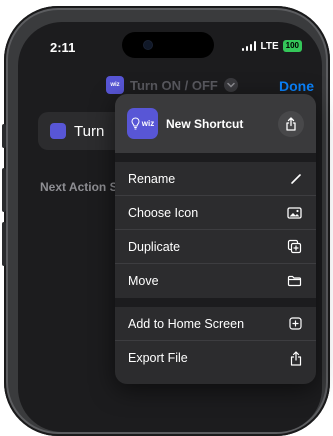  Describe the element at coordinates (154, 246) in the screenshot. I see `duplicate-label: Duplicate` at that location.